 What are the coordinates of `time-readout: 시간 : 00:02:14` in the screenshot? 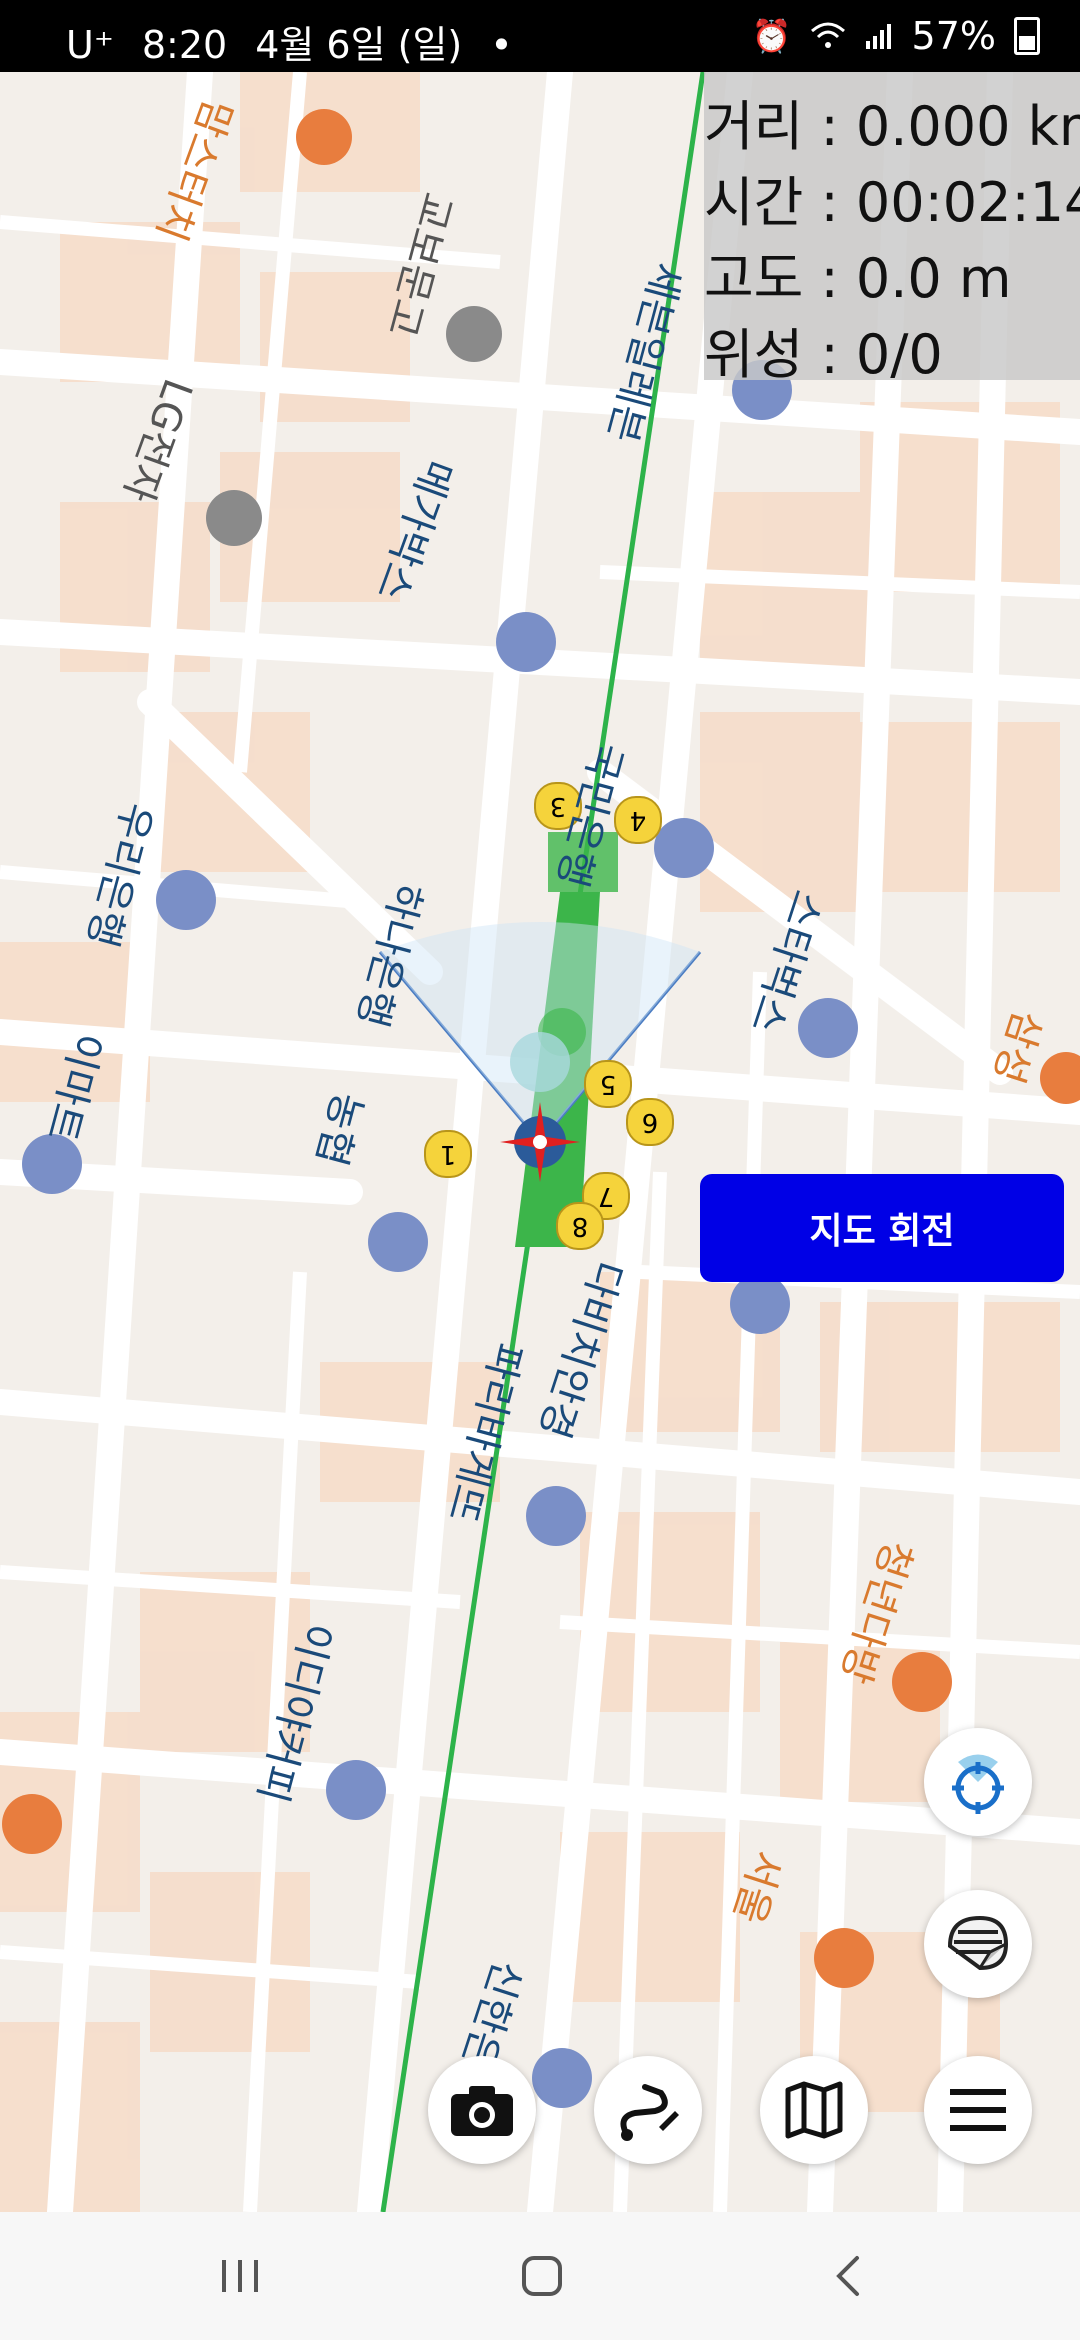 It's located at (892, 202).